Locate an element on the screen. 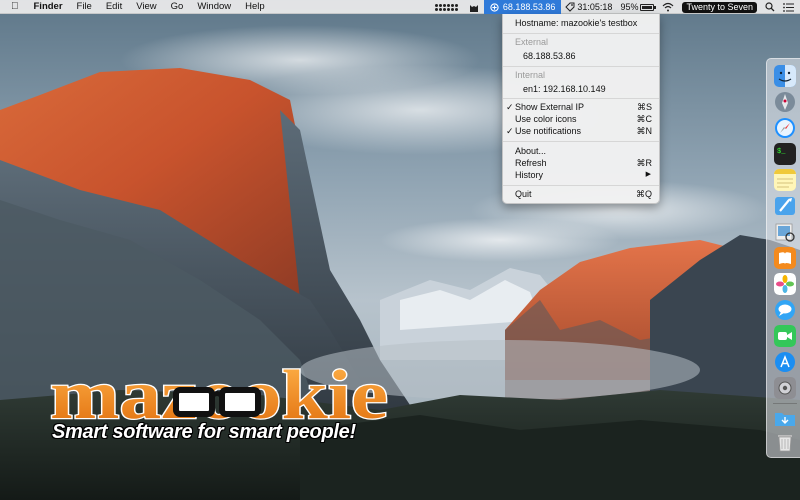 Image resolution: width=800 pixels, height=500 pixels. app-store-icon is located at coordinates (785, 362).